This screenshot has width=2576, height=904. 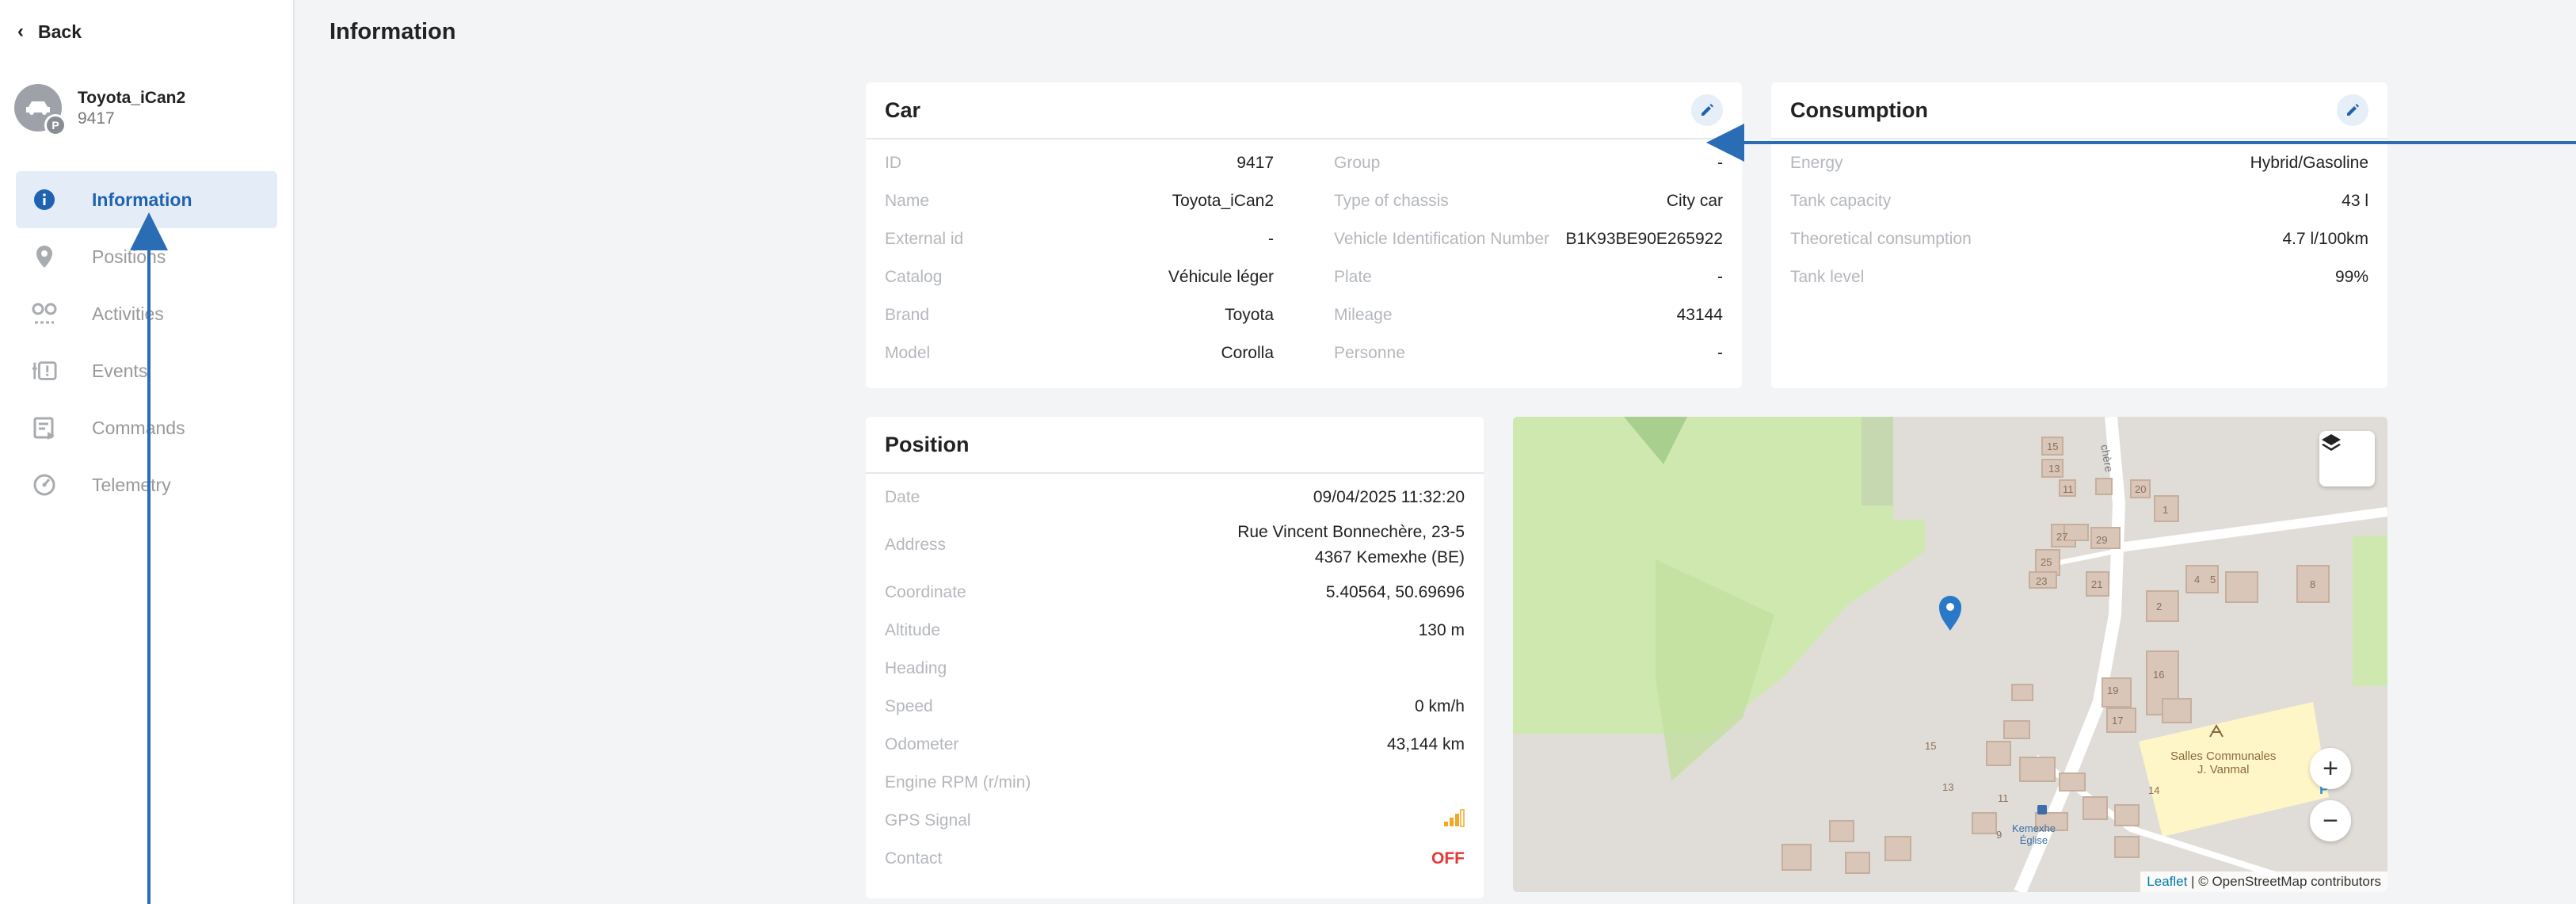 I want to click on sidebar-item-activities: Activities, so click(x=146, y=314).